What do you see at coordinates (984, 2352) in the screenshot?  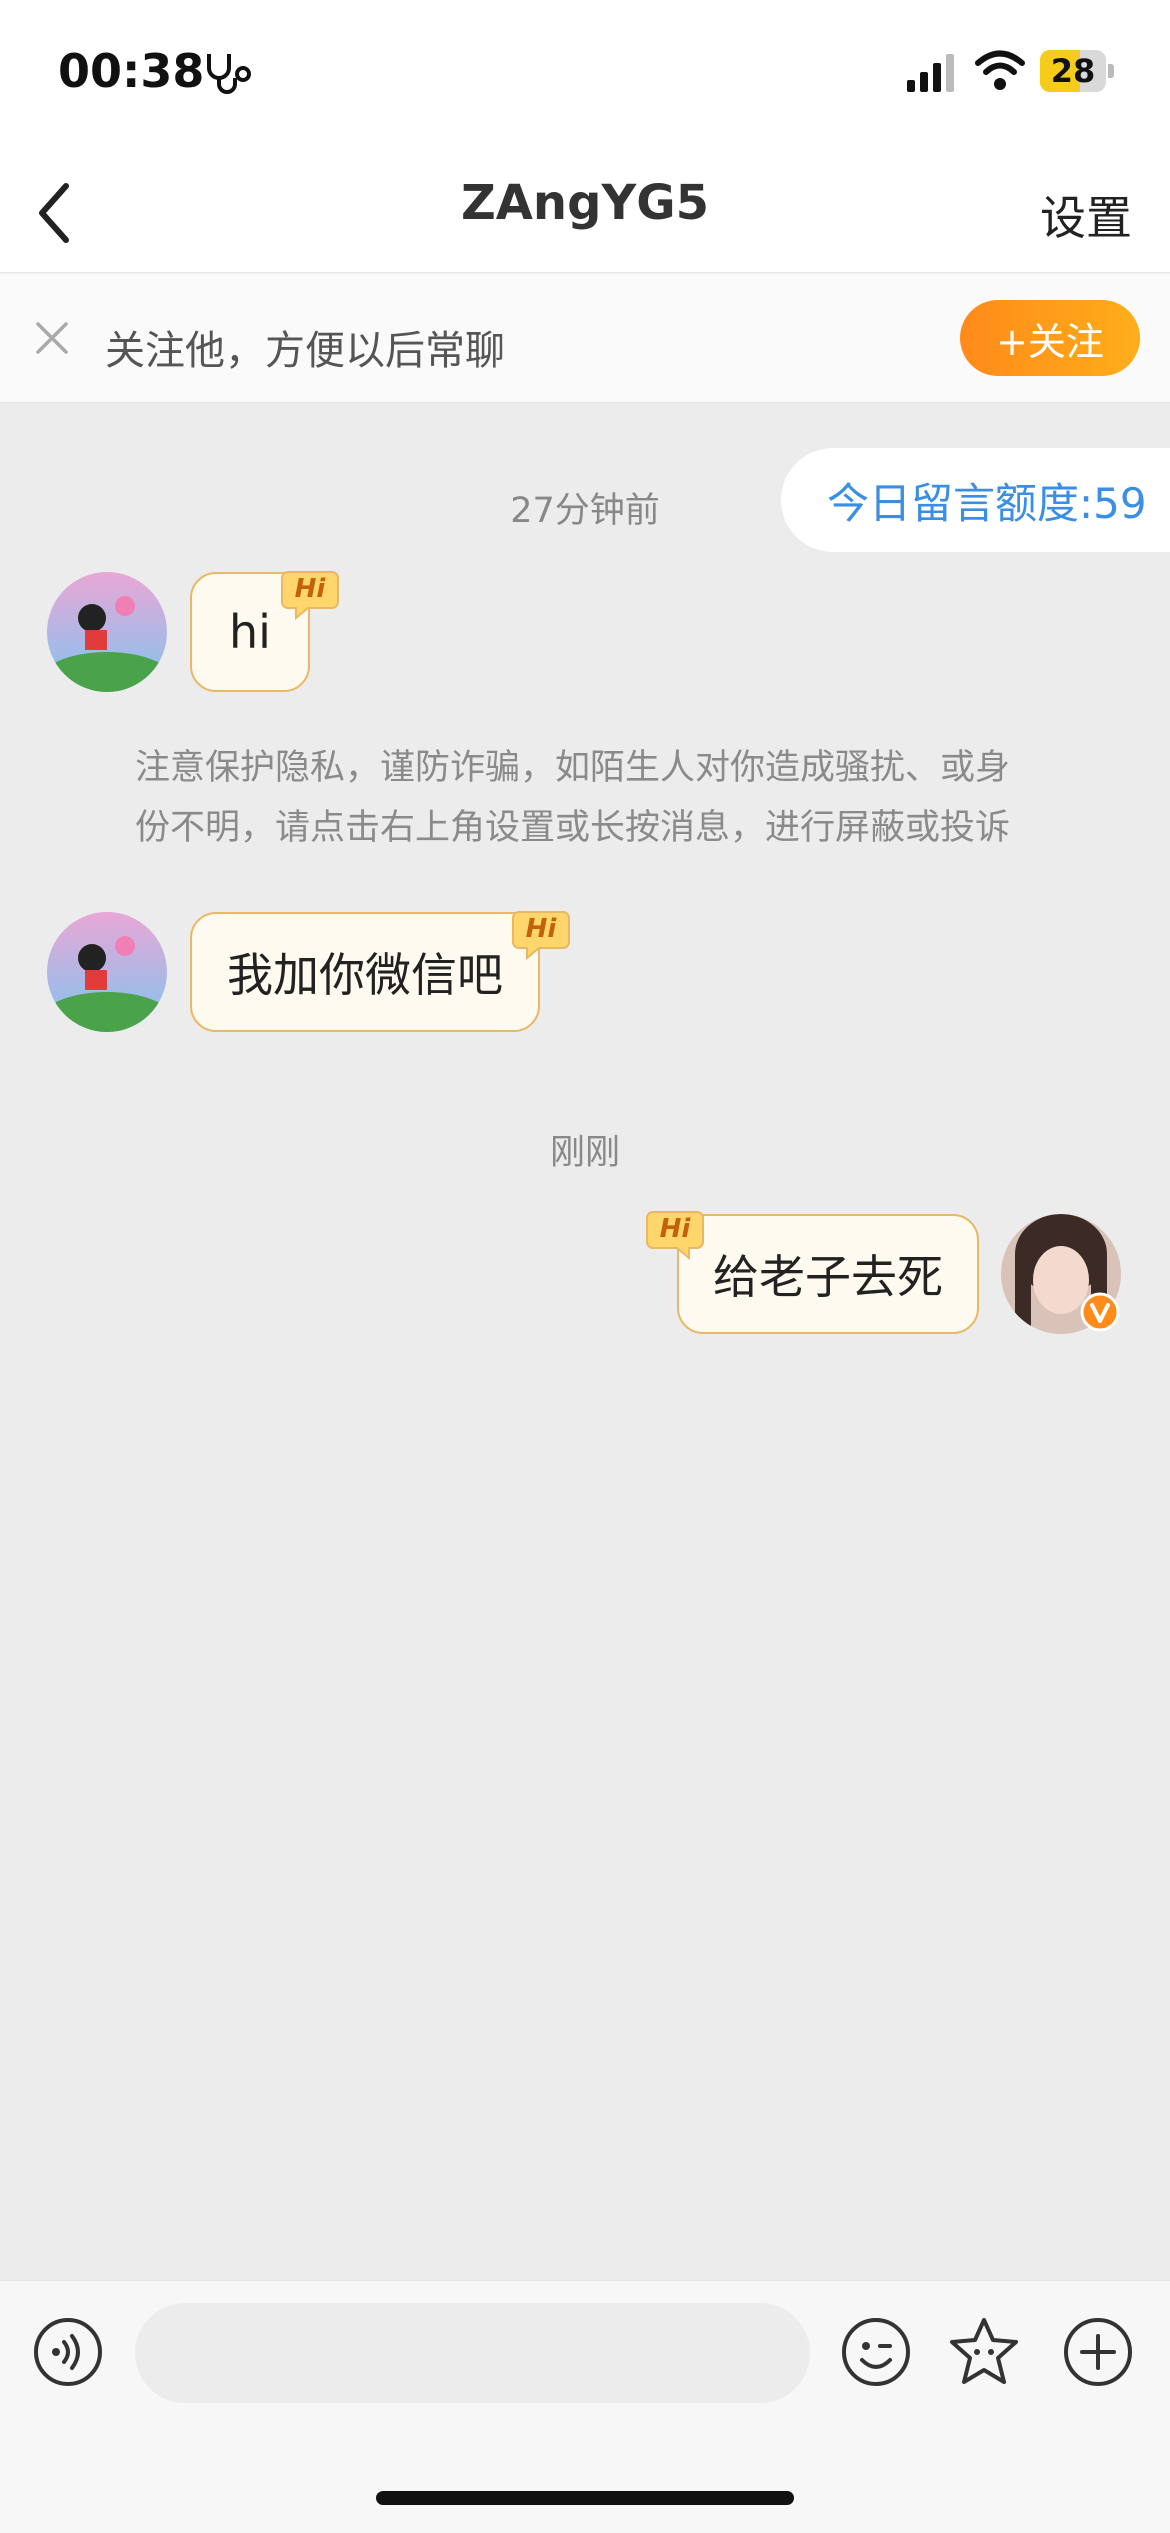 I see `sticker-icon` at bounding box center [984, 2352].